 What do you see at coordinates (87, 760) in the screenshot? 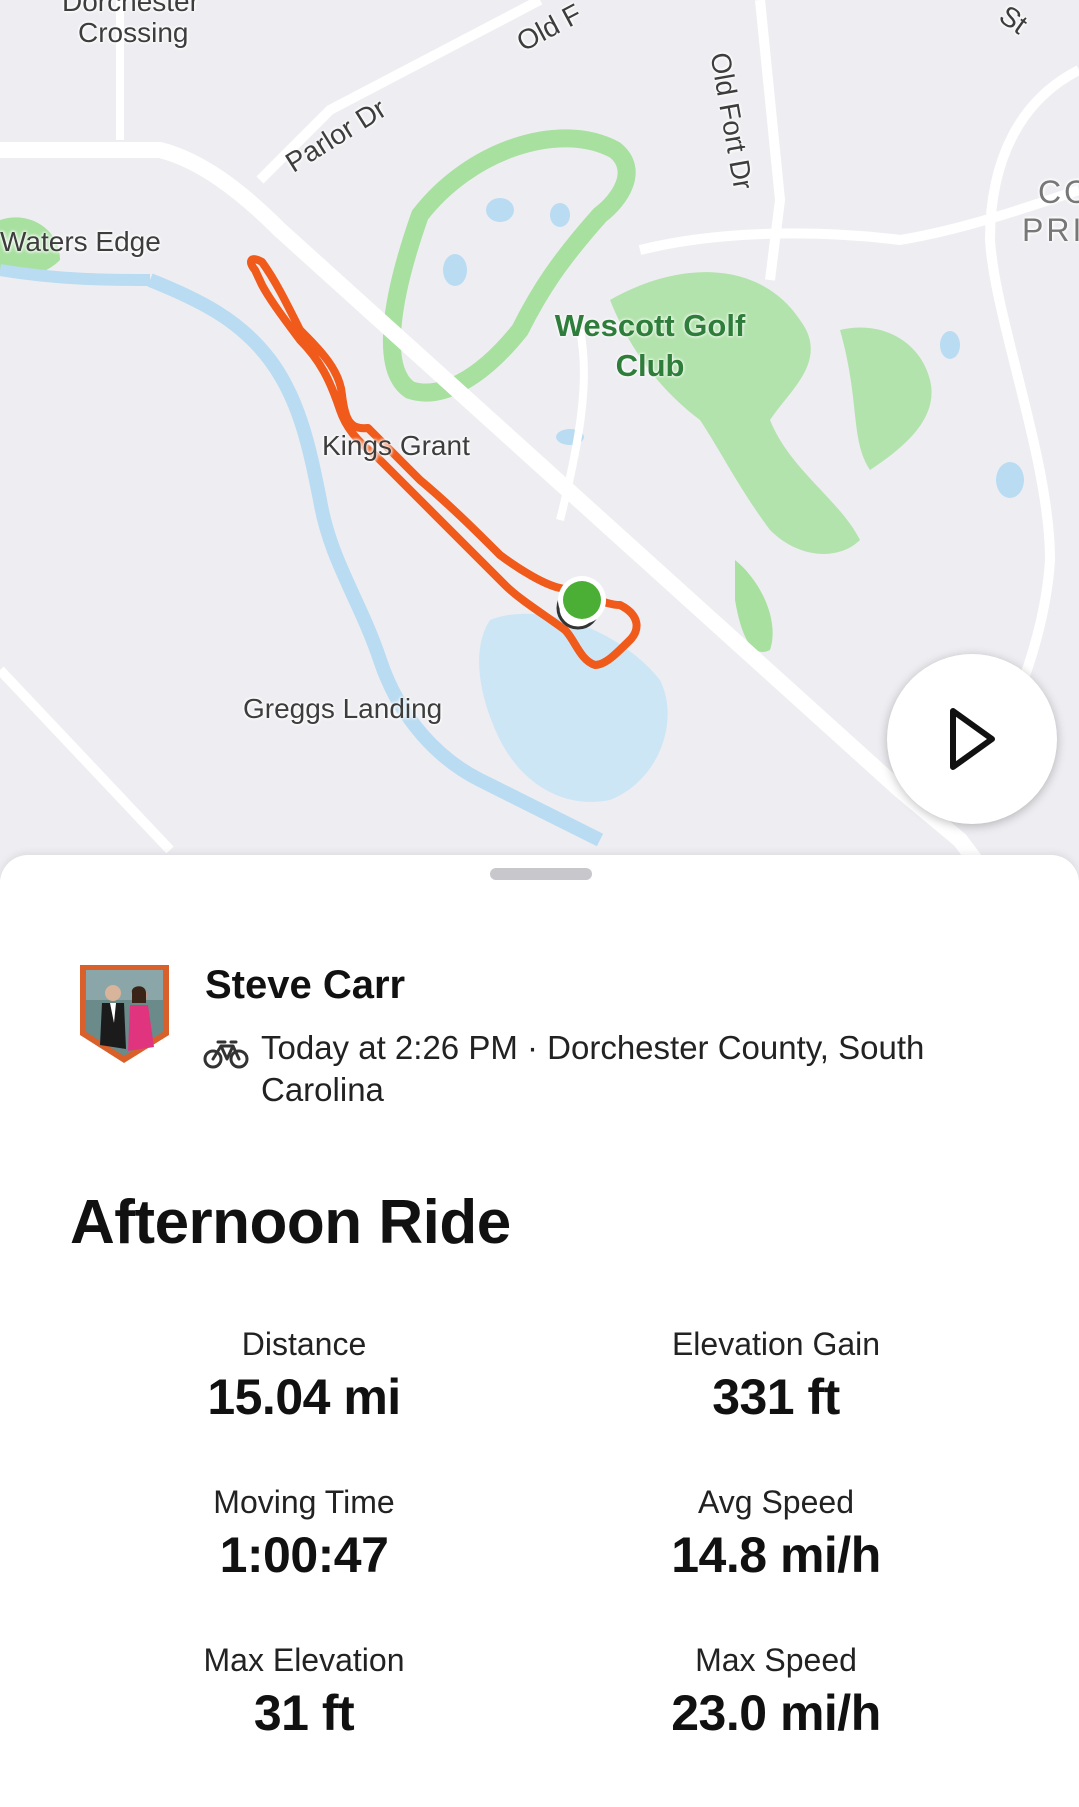
I see `road-sw` at bounding box center [87, 760].